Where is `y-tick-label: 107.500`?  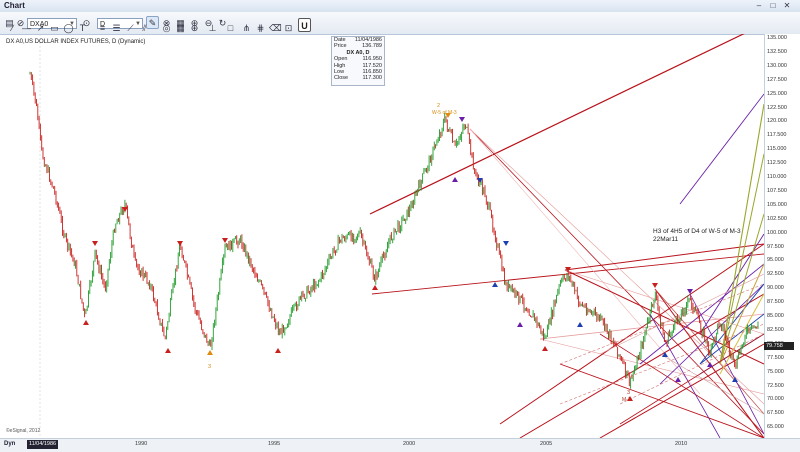 y-tick-label: 107.500 is located at coordinates (777, 190).